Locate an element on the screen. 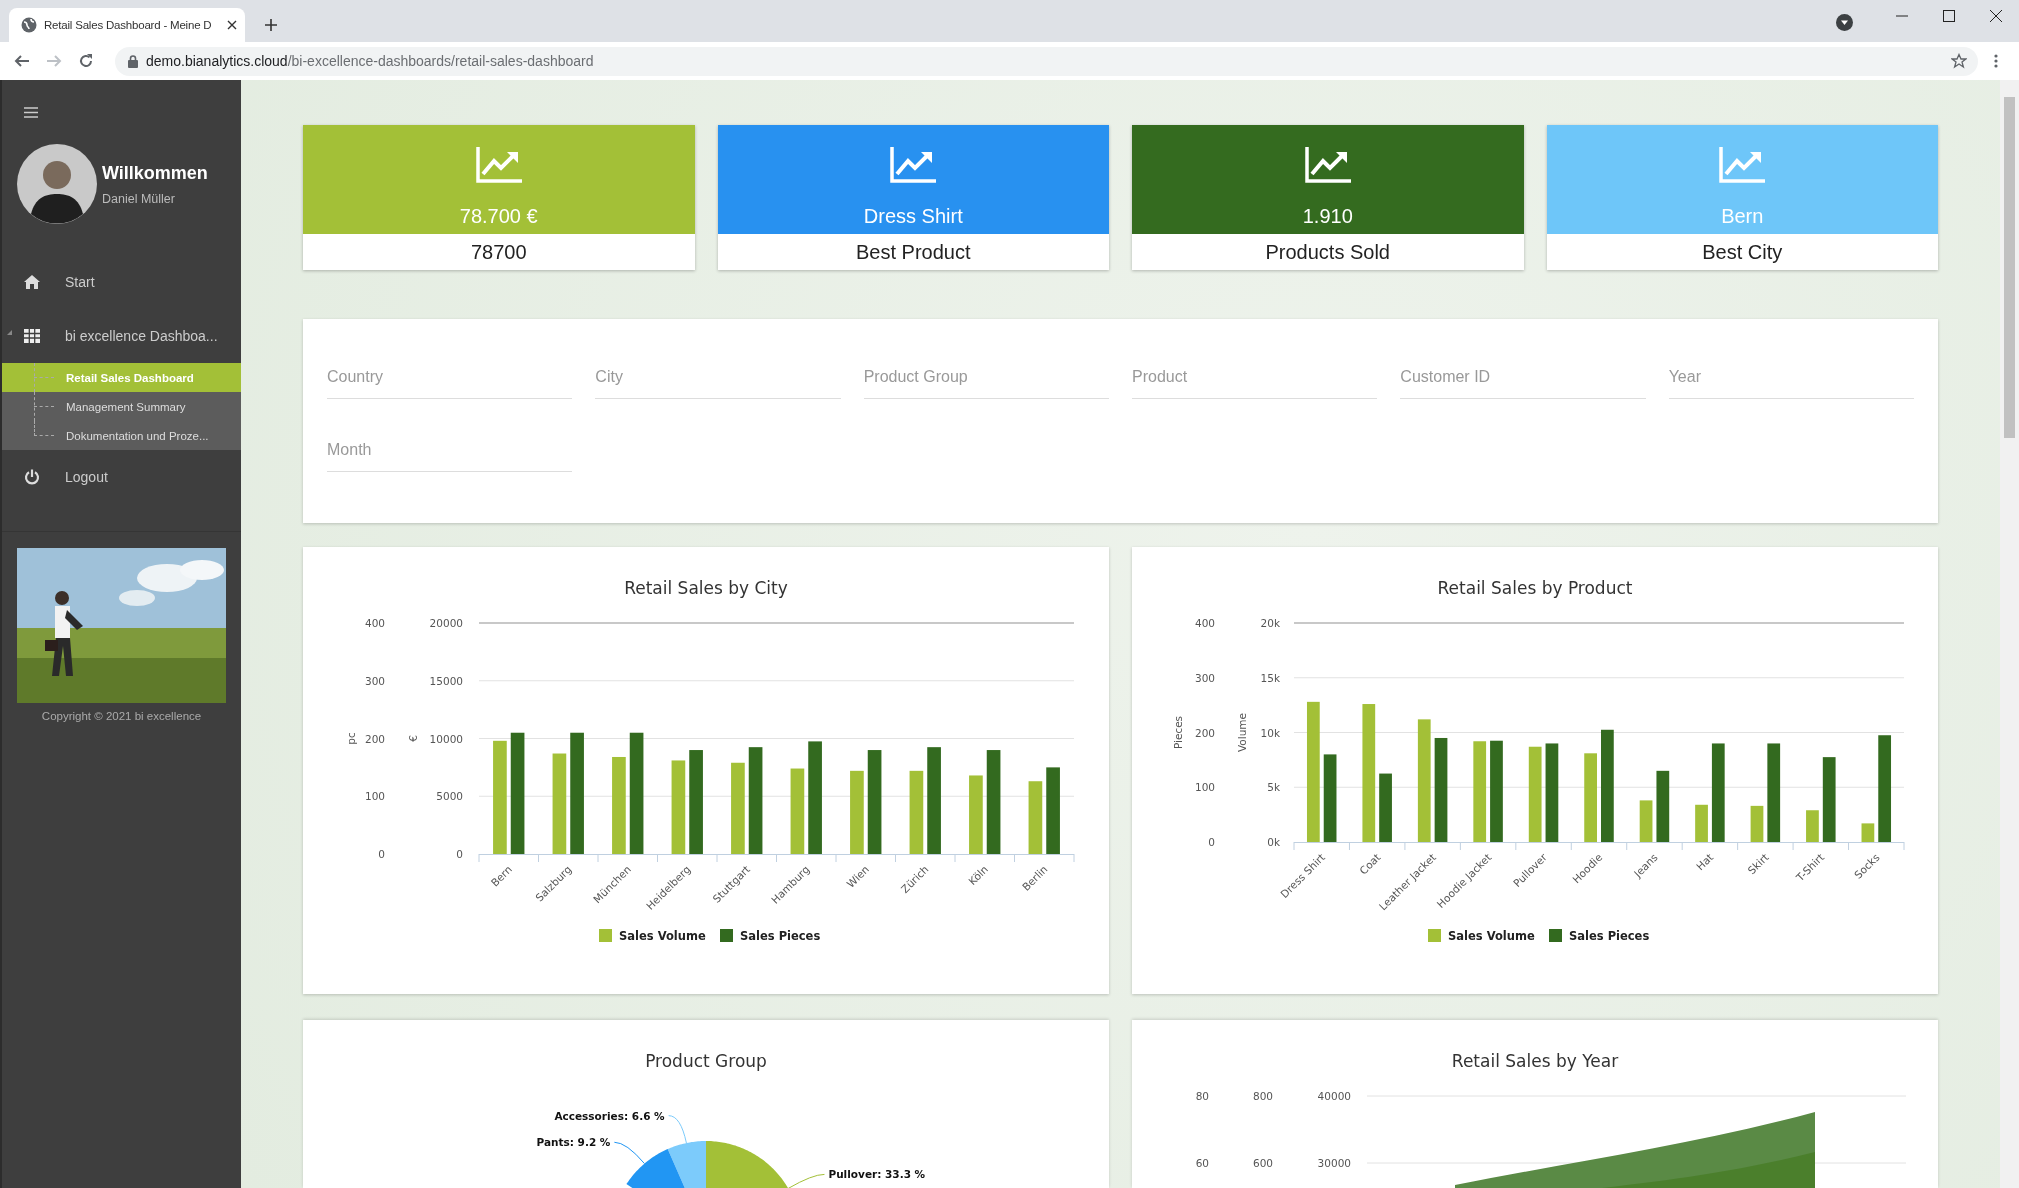 The height and width of the screenshot is (1188, 2019). axis-title: Volume is located at coordinates (1242, 732).